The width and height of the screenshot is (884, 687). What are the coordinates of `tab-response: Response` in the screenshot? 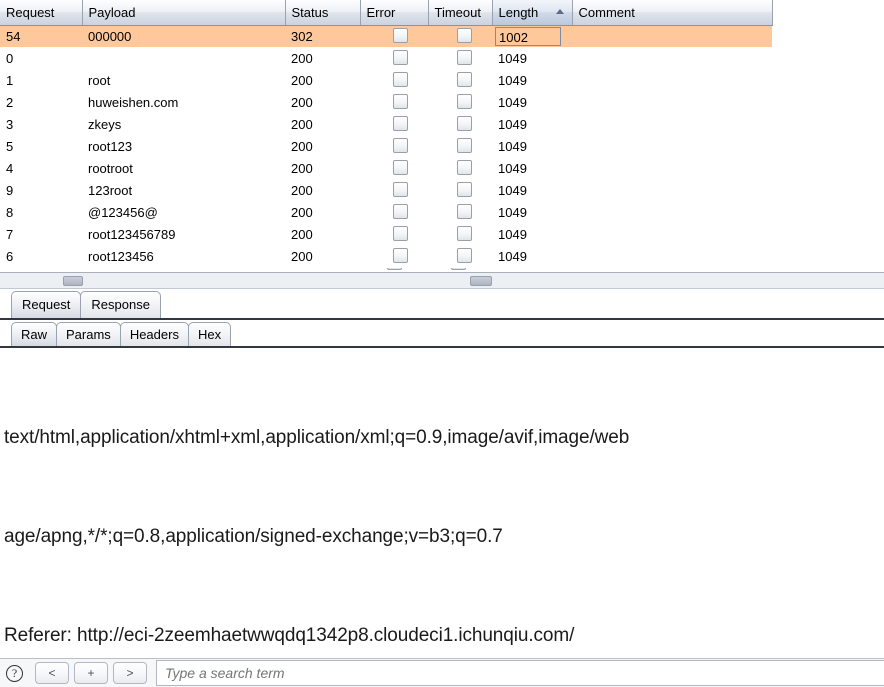 It's located at (120, 304).